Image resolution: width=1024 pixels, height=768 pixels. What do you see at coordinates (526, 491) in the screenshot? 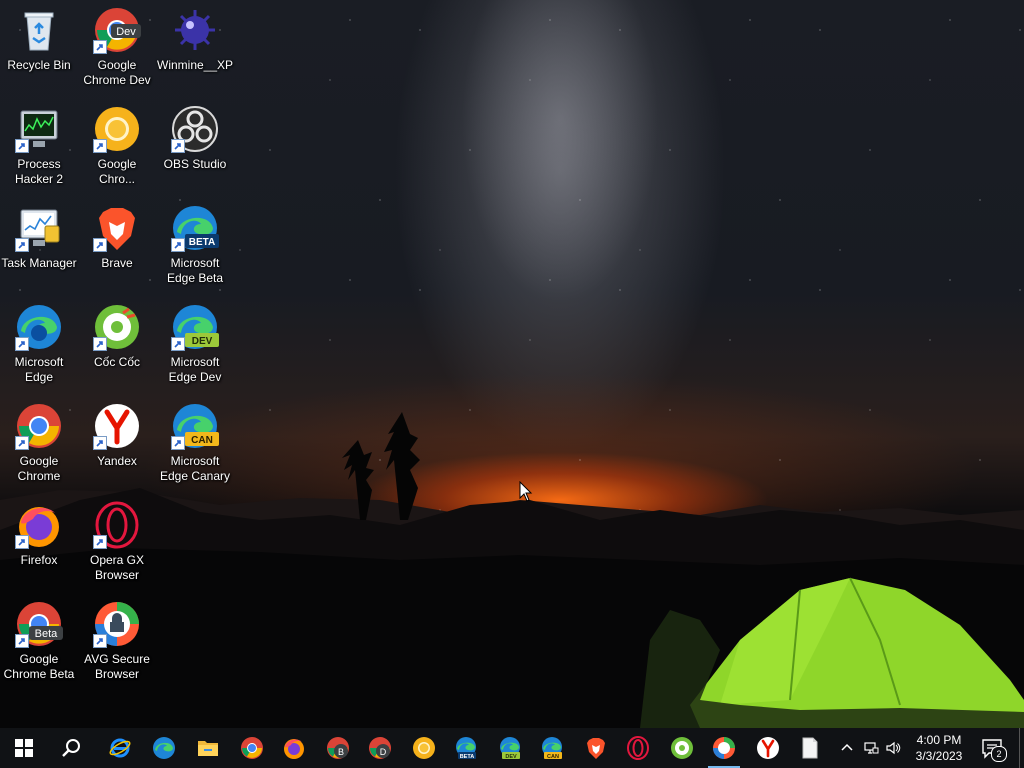
I see `mouse-cursor-icon` at bounding box center [526, 491].